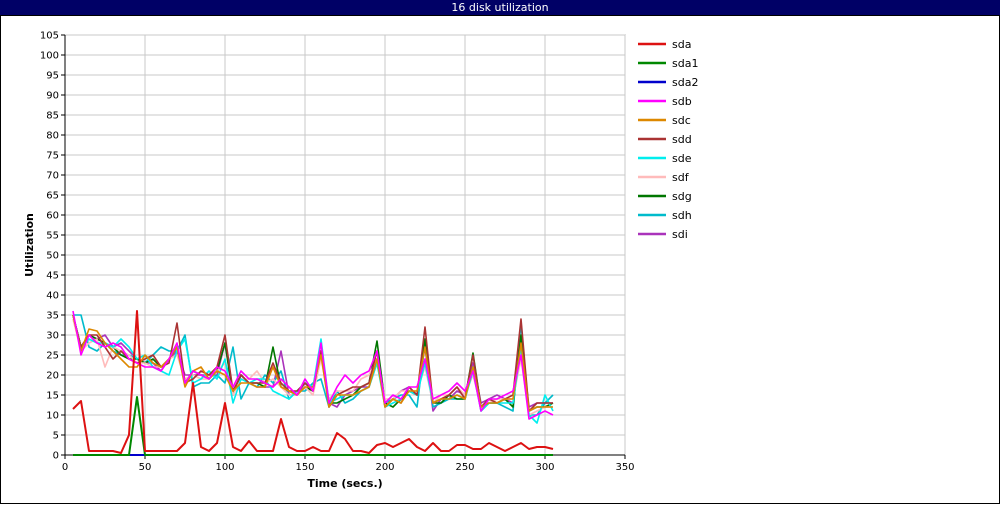  What do you see at coordinates (52, 356) in the screenshot?
I see `y-tick-label: 25` at bounding box center [52, 356].